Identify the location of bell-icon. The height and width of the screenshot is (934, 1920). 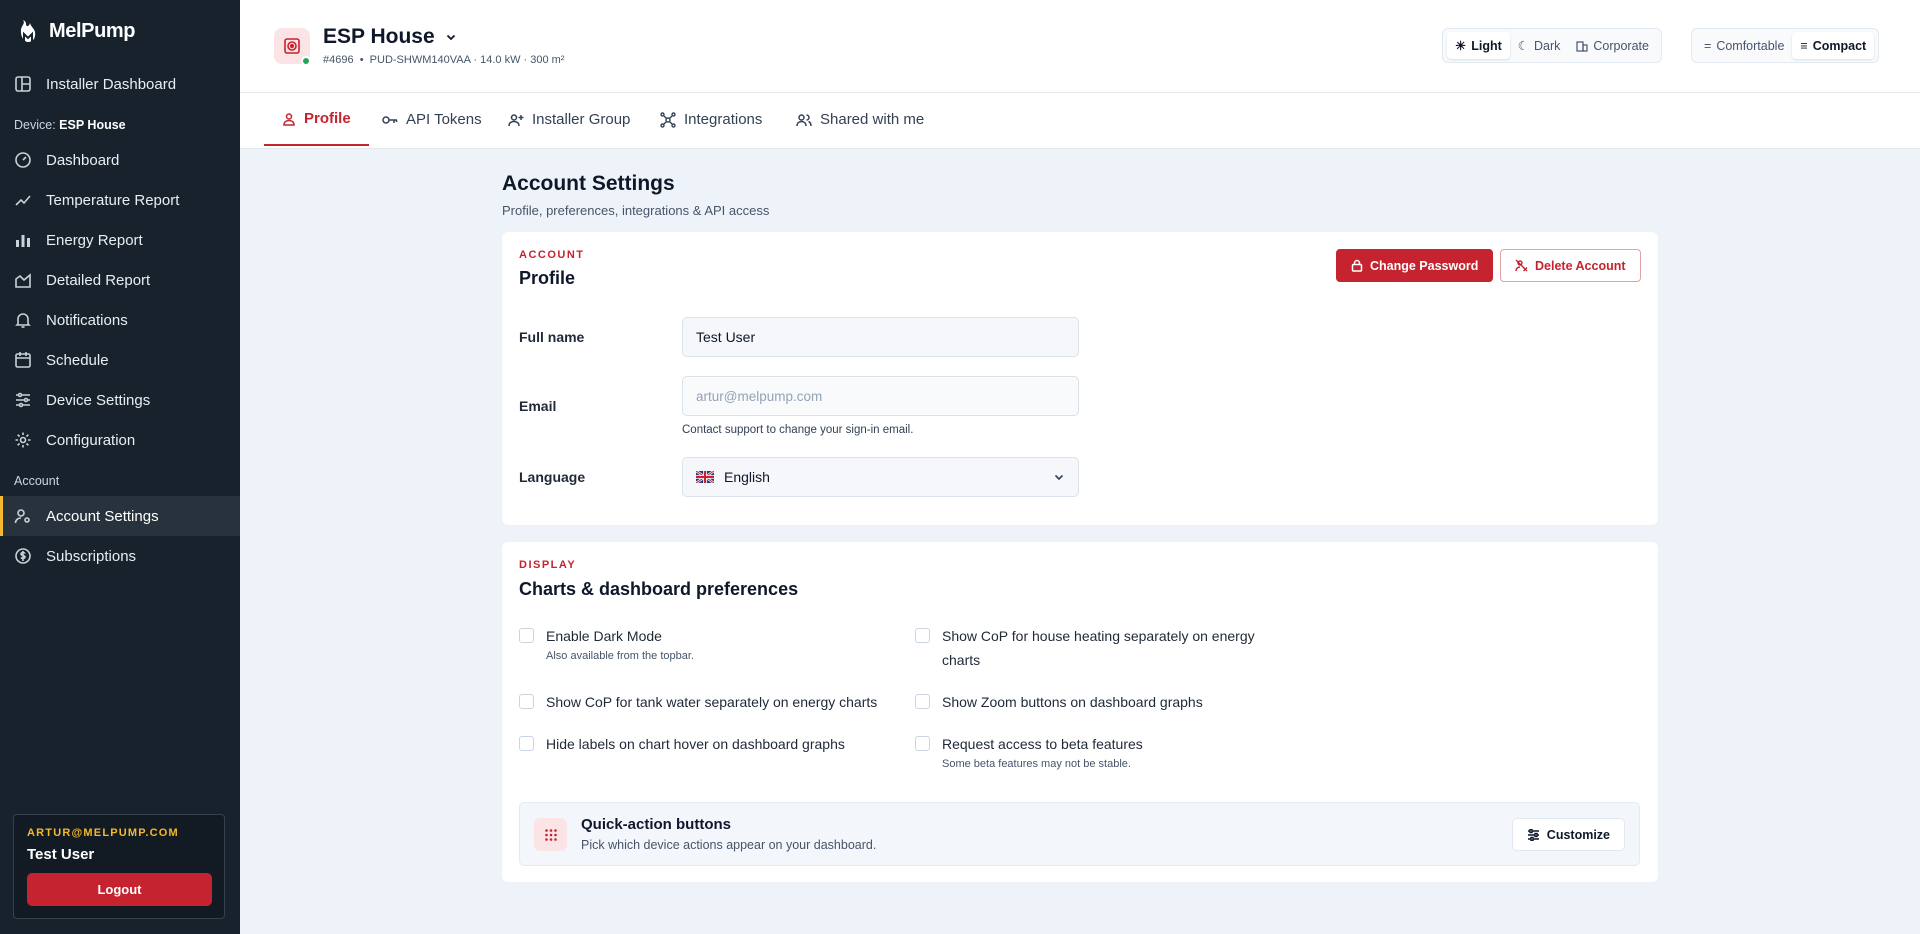
(23, 320).